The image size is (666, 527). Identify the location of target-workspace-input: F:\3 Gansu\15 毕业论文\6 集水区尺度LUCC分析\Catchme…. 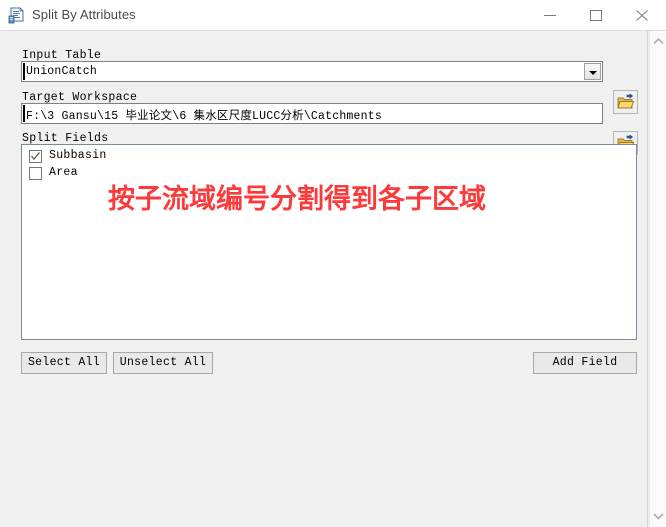
(312, 113).